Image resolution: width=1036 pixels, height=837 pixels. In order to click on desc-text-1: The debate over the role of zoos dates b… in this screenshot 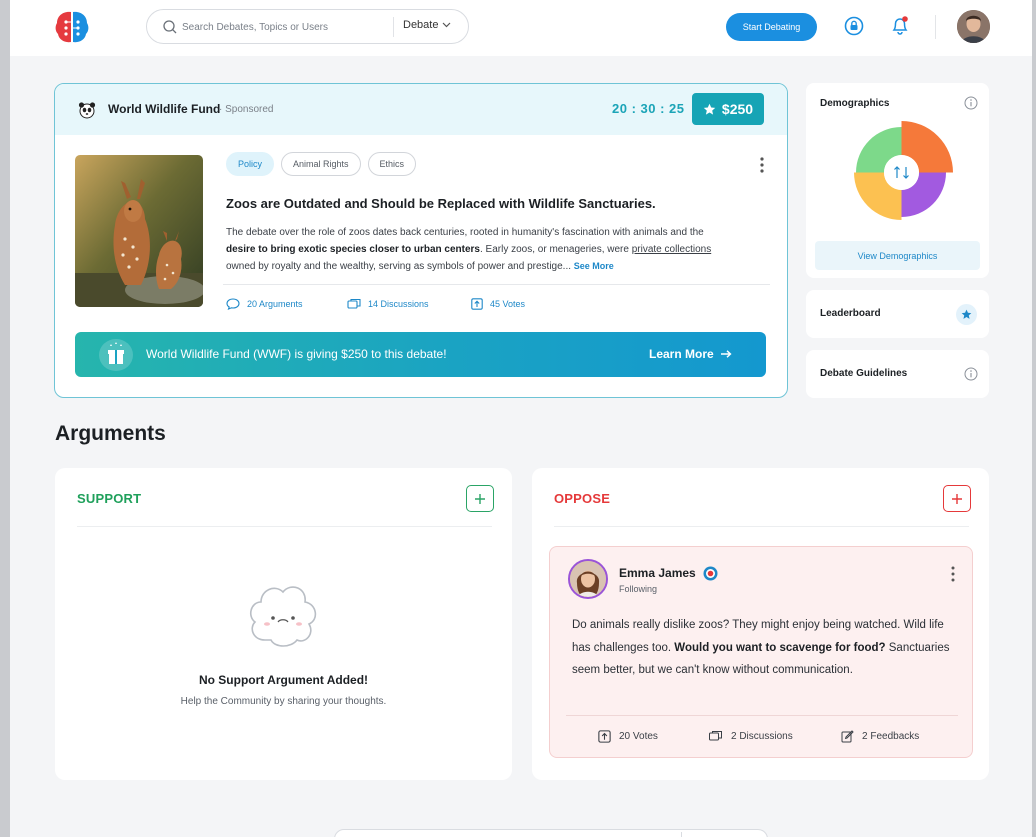, I will do `click(465, 232)`.